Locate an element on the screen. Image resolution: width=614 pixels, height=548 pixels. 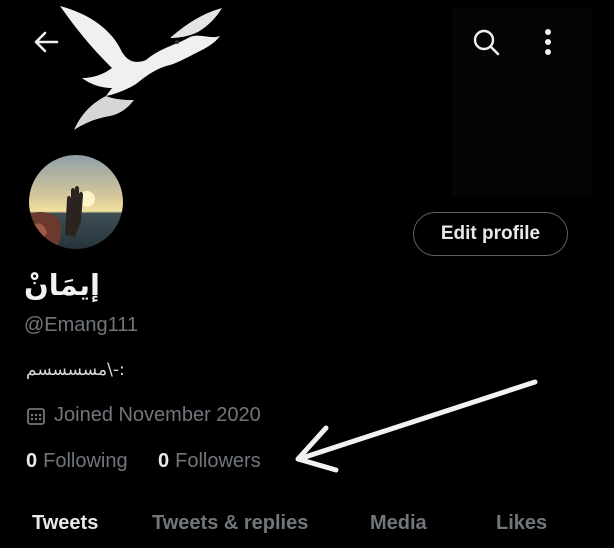
search-button is located at coordinates (486, 42).